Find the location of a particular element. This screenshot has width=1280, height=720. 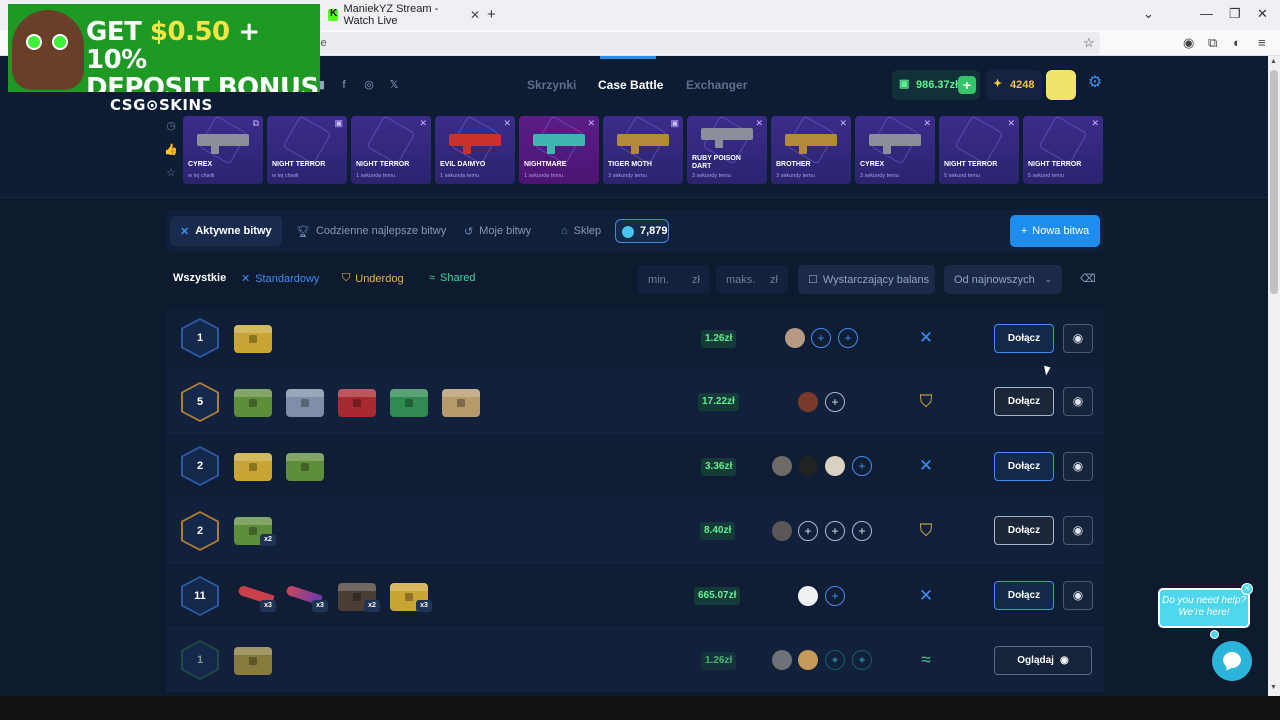

tab-active-battles: ✕ Aktywne bitwy is located at coordinates (226, 231).